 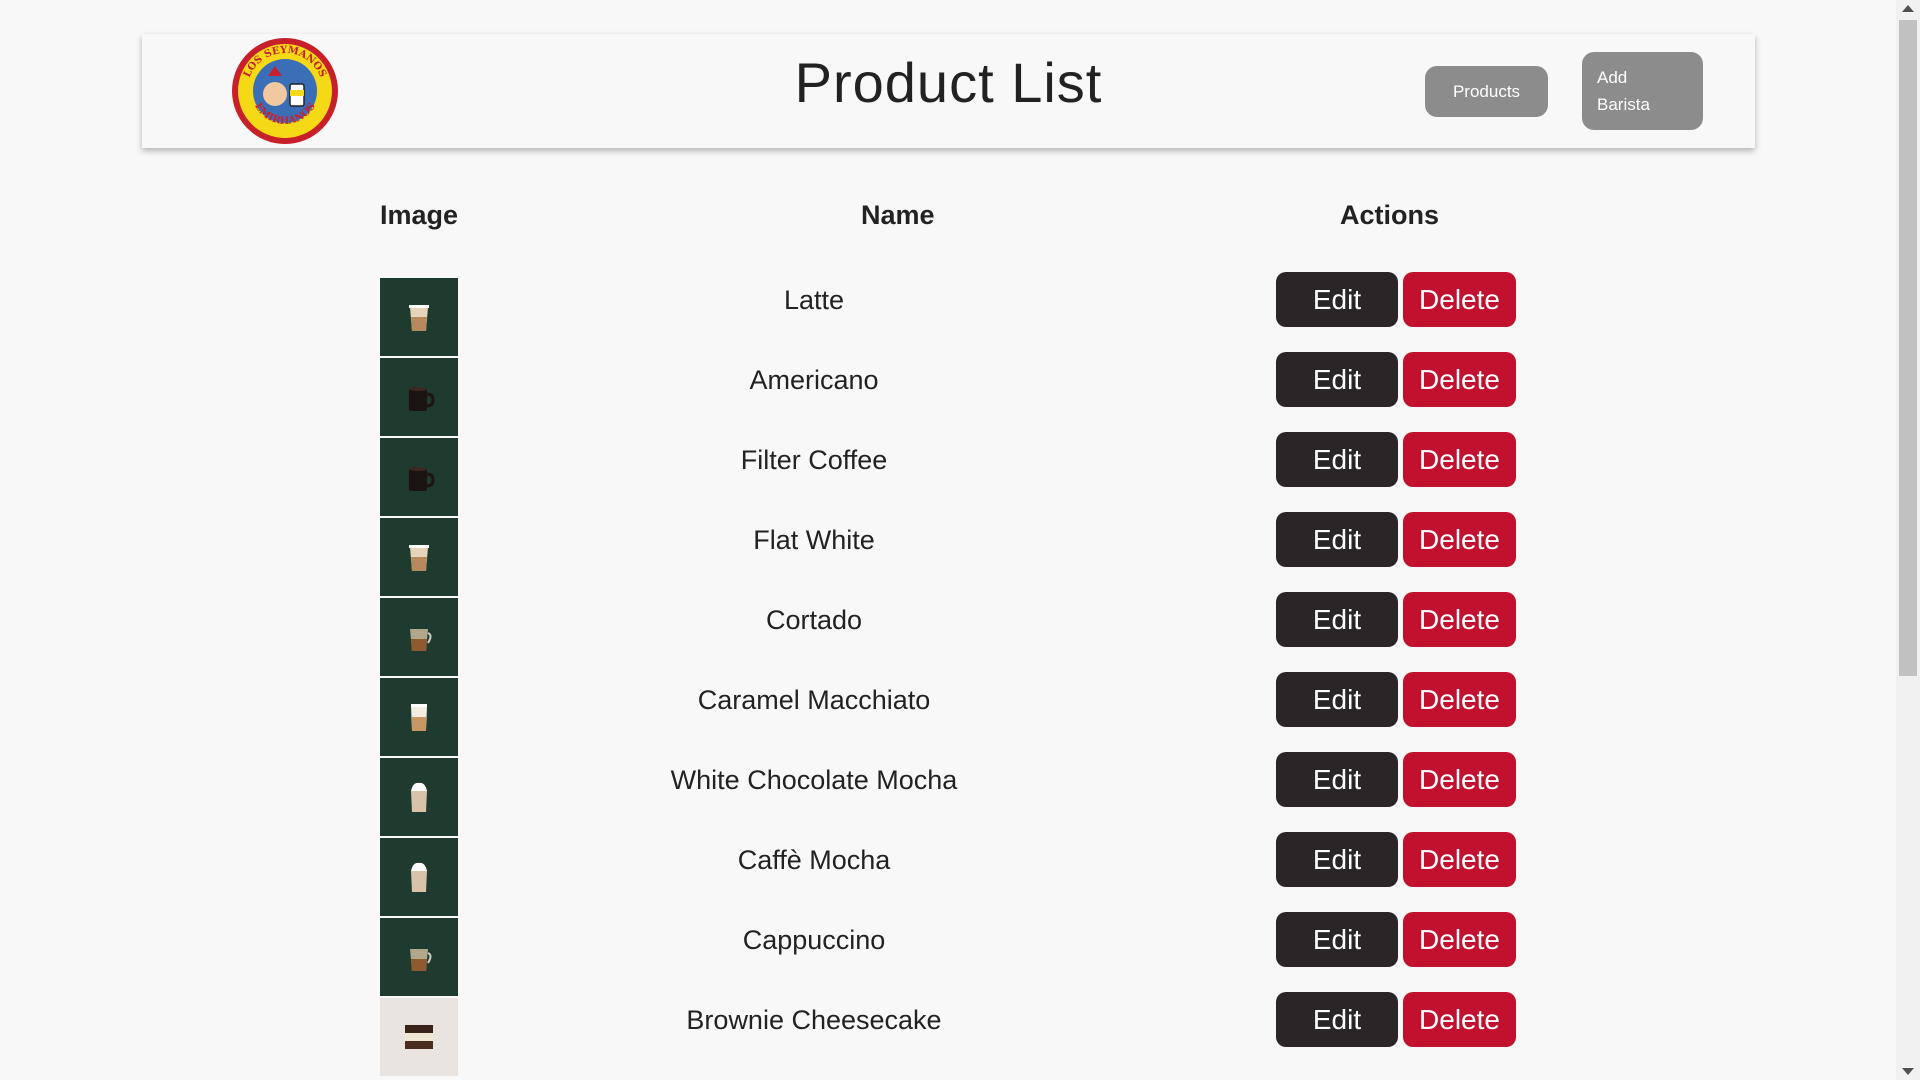 What do you see at coordinates (814, 940) in the screenshot?
I see `product-name: Cappuccino` at bounding box center [814, 940].